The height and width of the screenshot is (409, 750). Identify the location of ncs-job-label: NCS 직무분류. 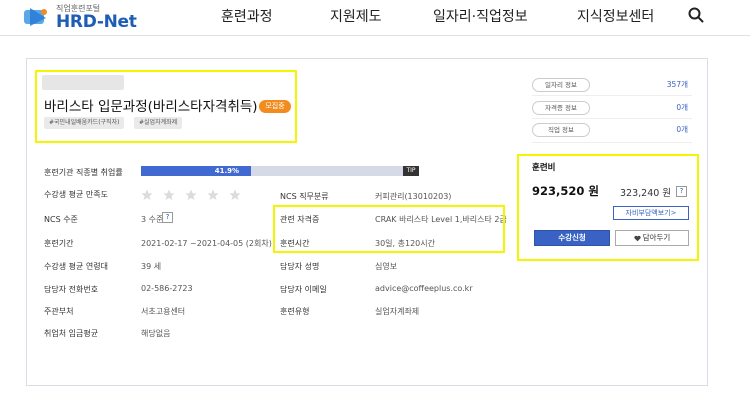
(304, 196).